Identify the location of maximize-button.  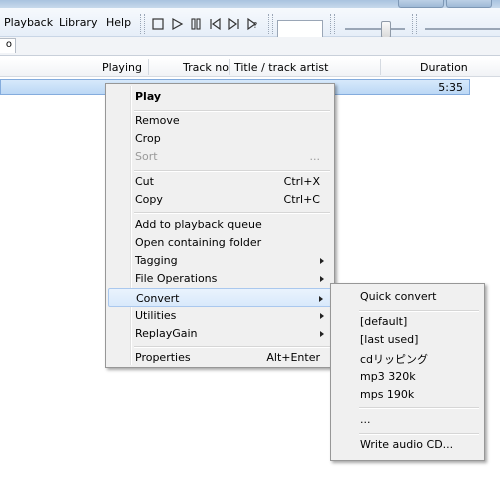
(469, 4).